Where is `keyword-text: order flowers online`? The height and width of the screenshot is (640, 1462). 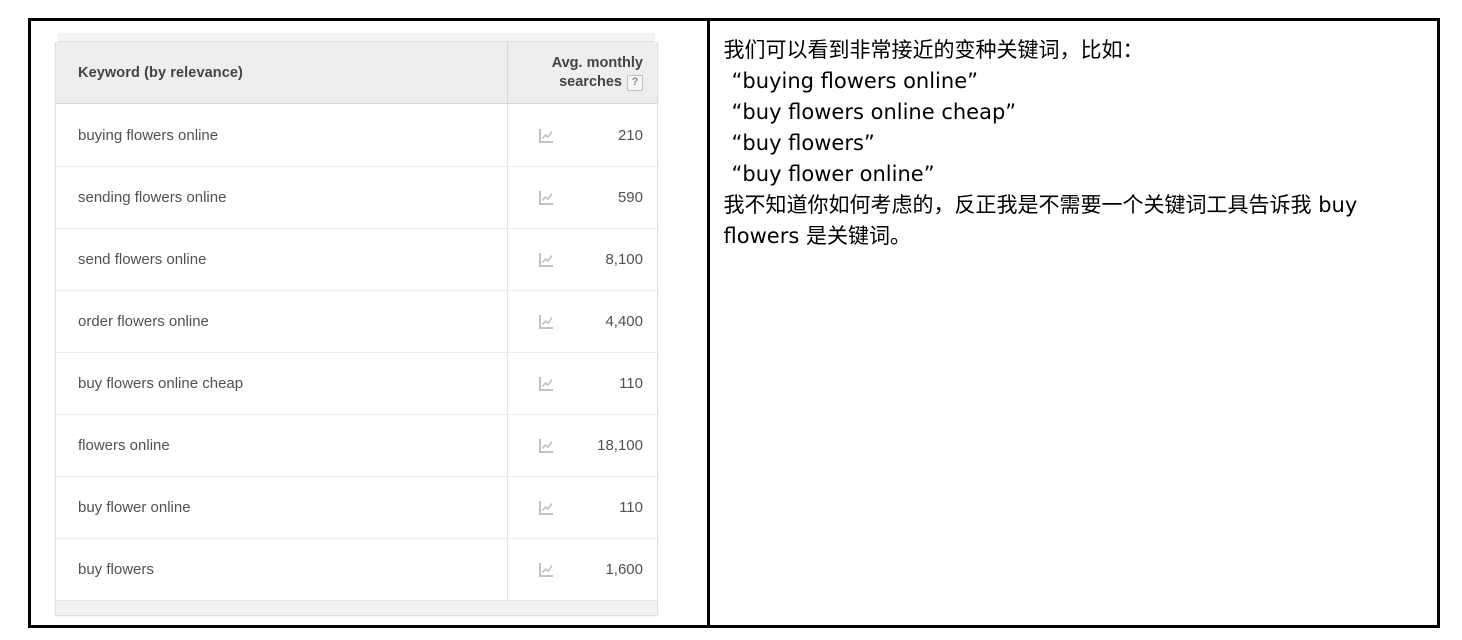
keyword-text: order flowers online is located at coordinates (143, 321).